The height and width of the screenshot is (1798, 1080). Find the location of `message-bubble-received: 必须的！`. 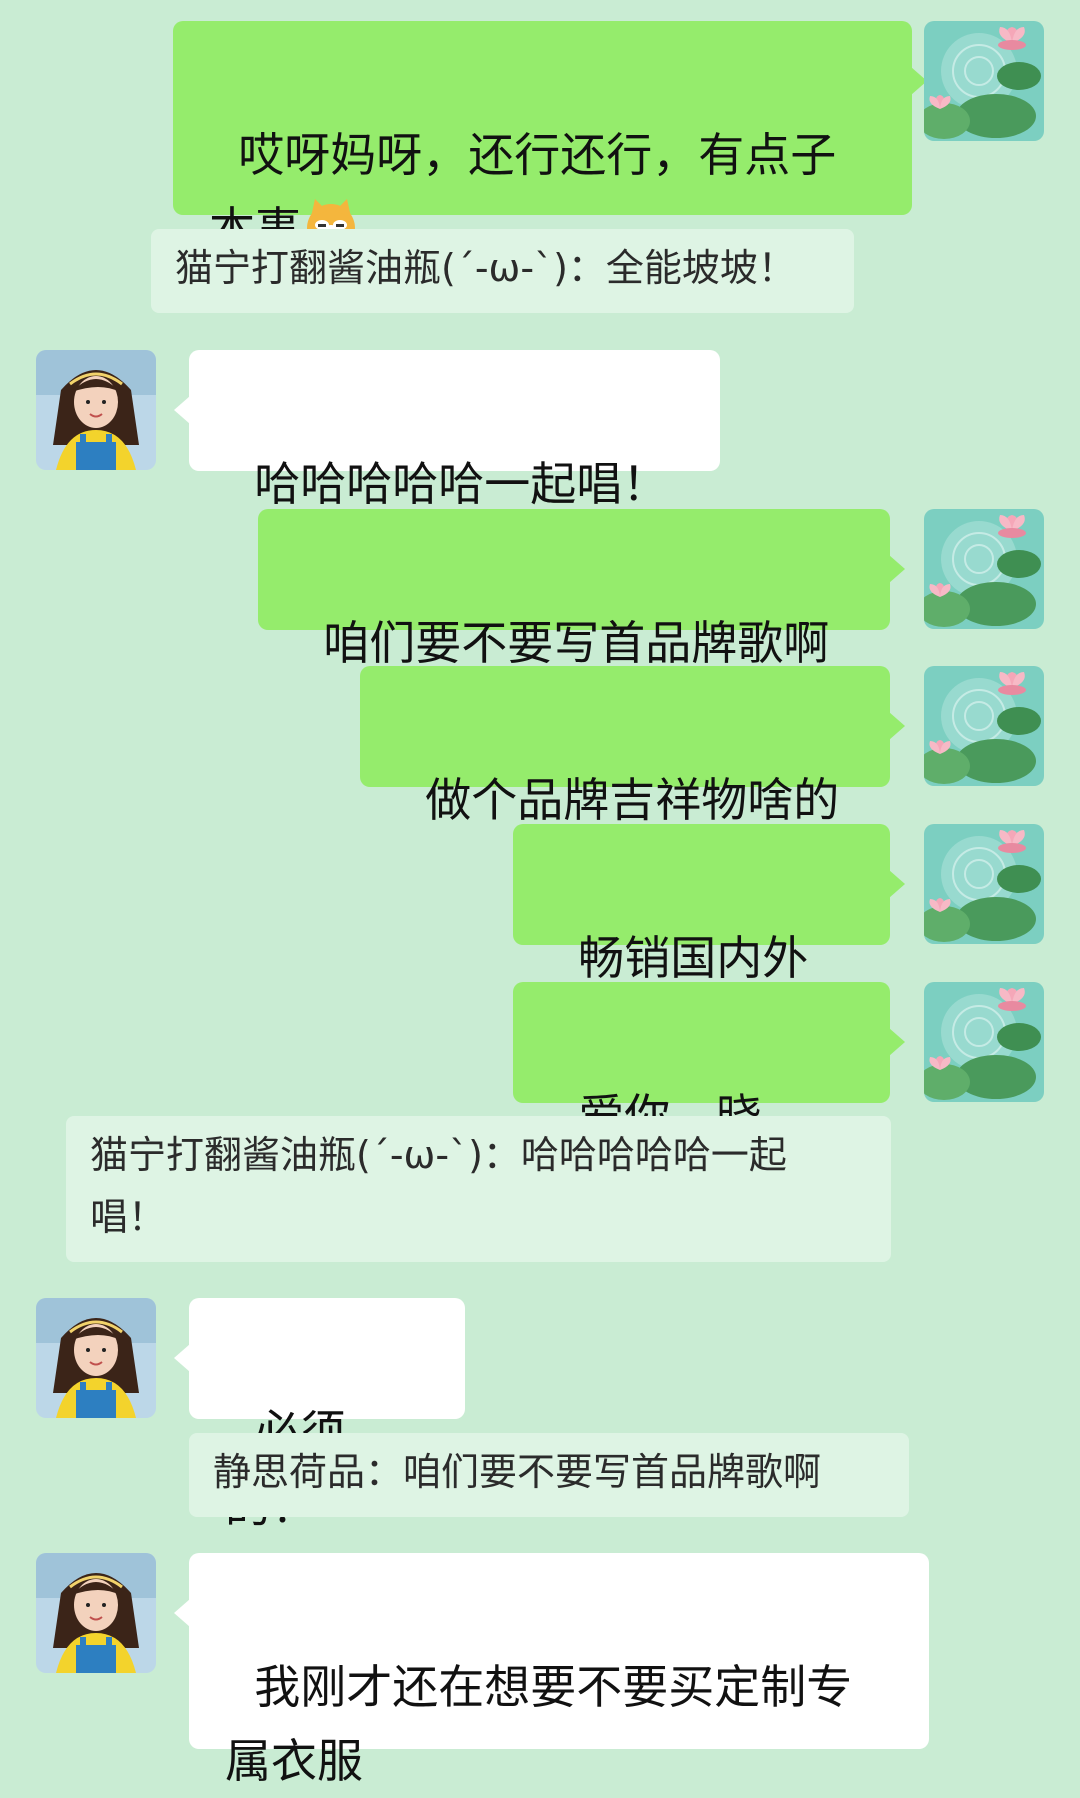

message-bubble-received: 必须的！ is located at coordinates (319, 1415).